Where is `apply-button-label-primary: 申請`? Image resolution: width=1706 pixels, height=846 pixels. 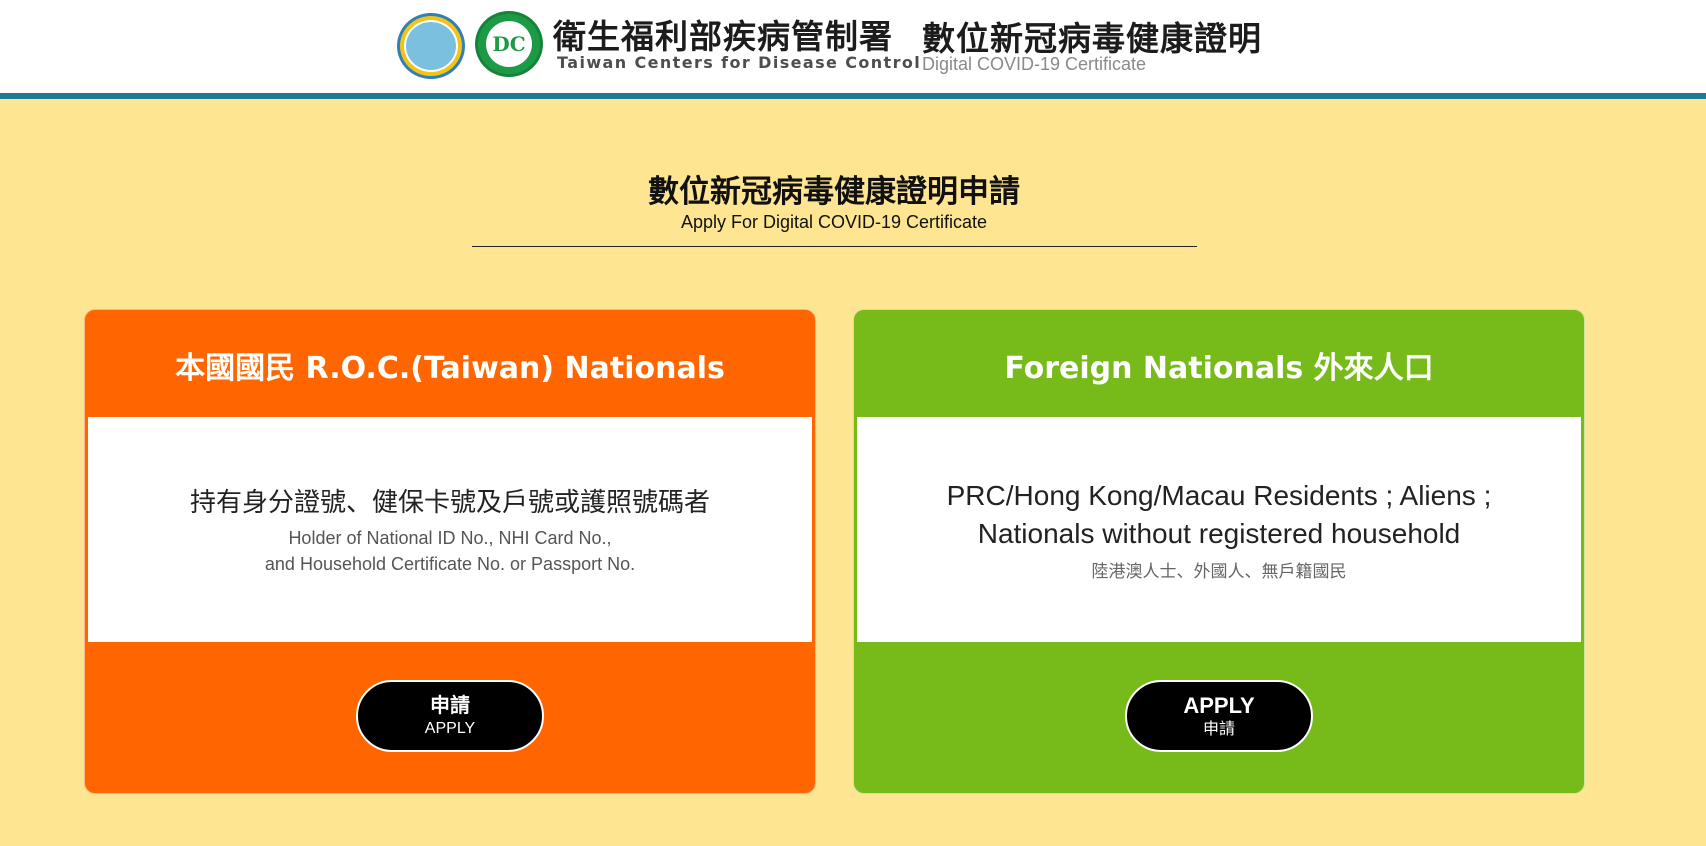 apply-button-label-primary: 申請 is located at coordinates (450, 705).